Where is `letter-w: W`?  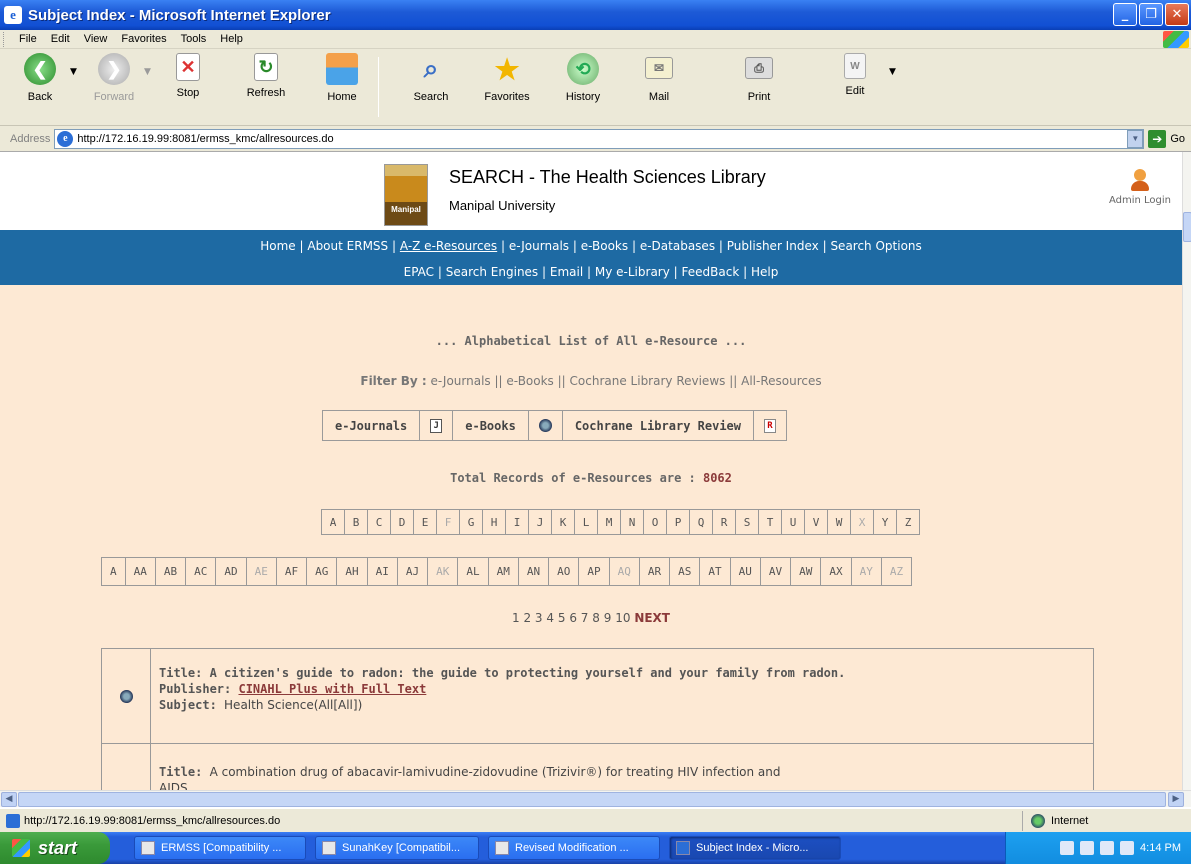
letter-w: W is located at coordinates (839, 522).